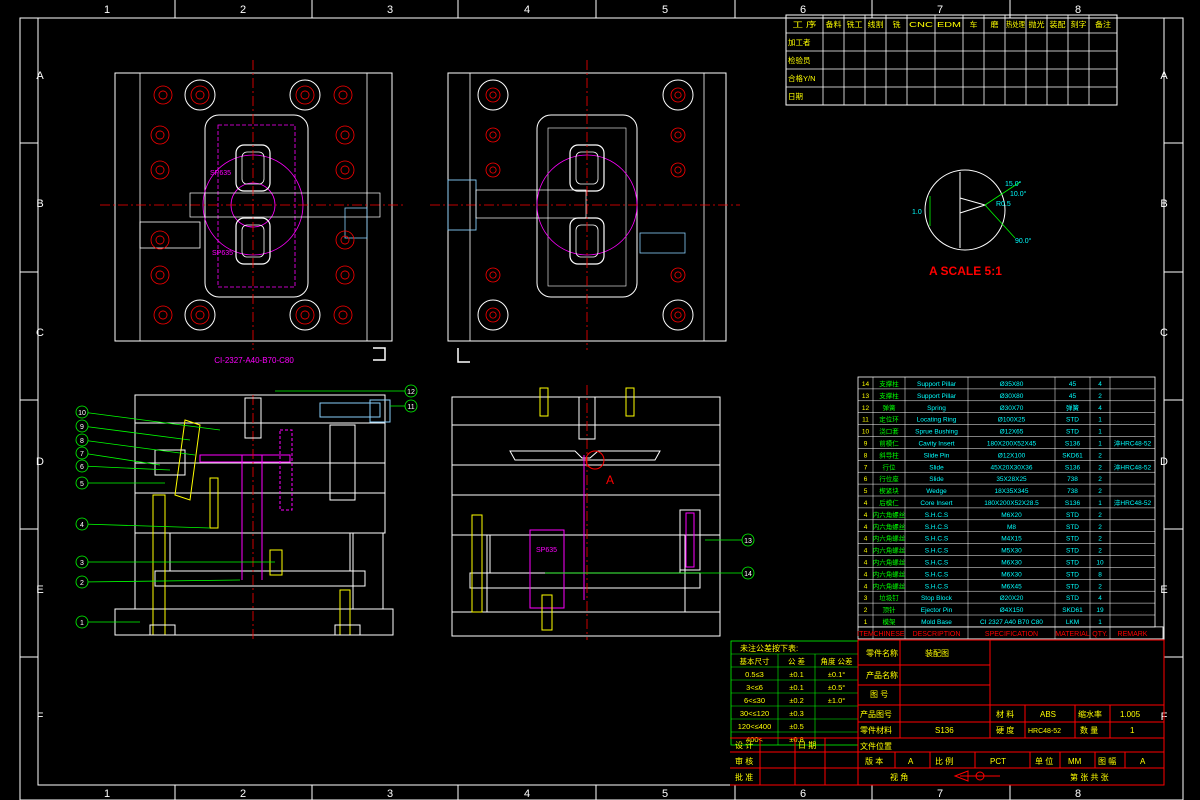 This screenshot has height=800, width=1200. Describe the element at coordinates (1018, 194) in the screenshot. I see `detail-dim-2: 10.0°` at that location.